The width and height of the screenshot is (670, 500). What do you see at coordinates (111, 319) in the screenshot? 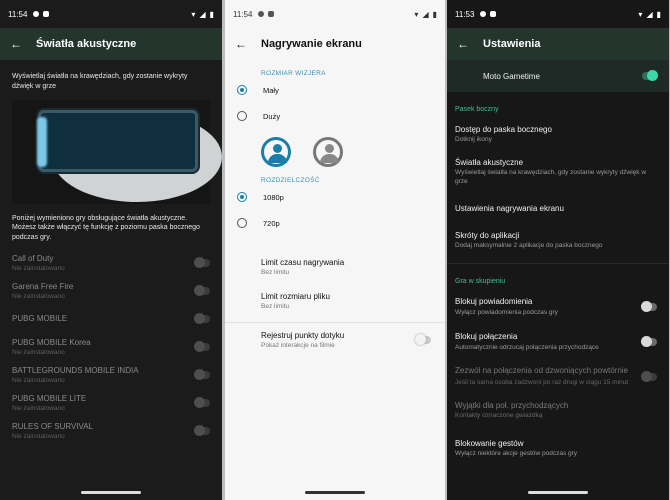
I see `game-row: PUBG MOBILE` at bounding box center [111, 319].